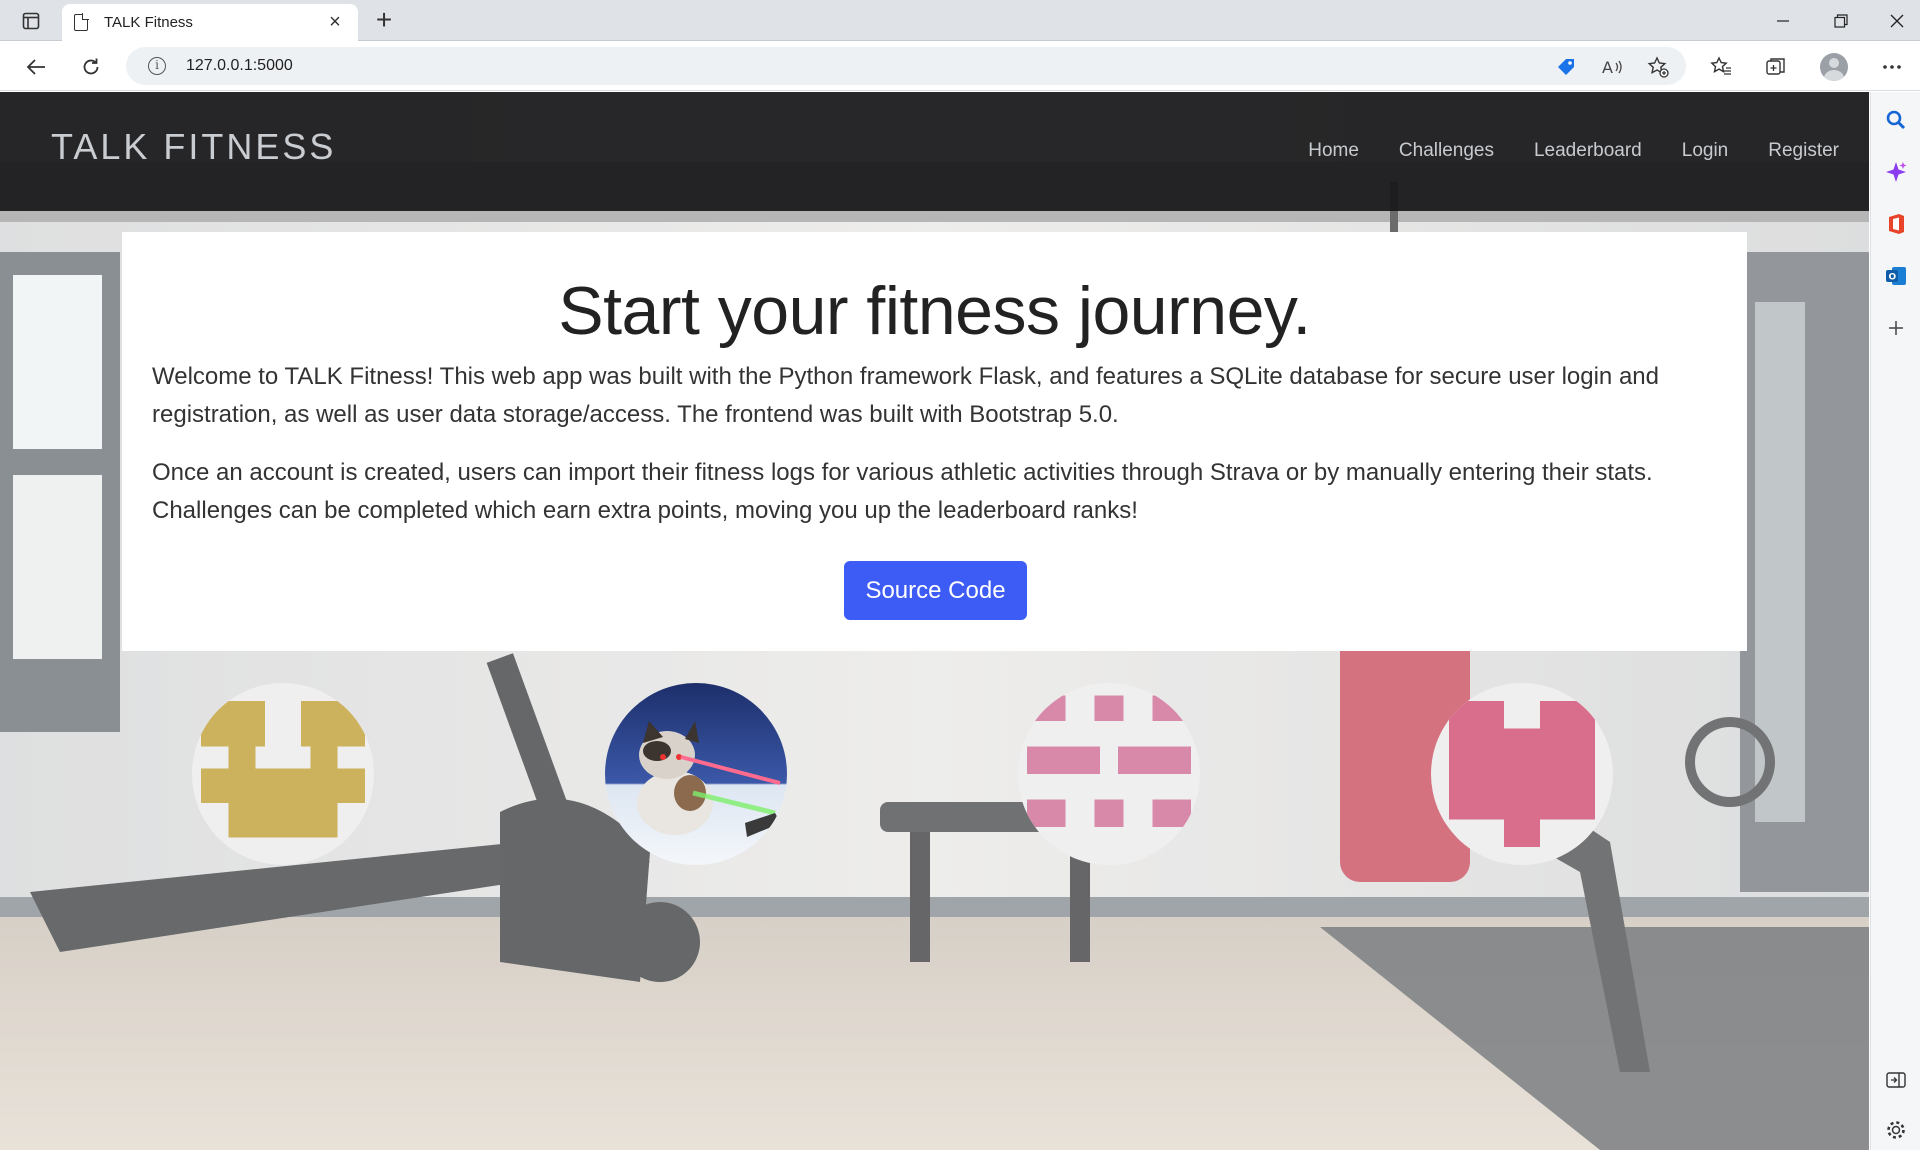 Image resolution: width=1920 pixels, height=1150 pixels. Describe the element at coordinates (1721, 67) in the screenshot. I see `favorites-icon` at that location.